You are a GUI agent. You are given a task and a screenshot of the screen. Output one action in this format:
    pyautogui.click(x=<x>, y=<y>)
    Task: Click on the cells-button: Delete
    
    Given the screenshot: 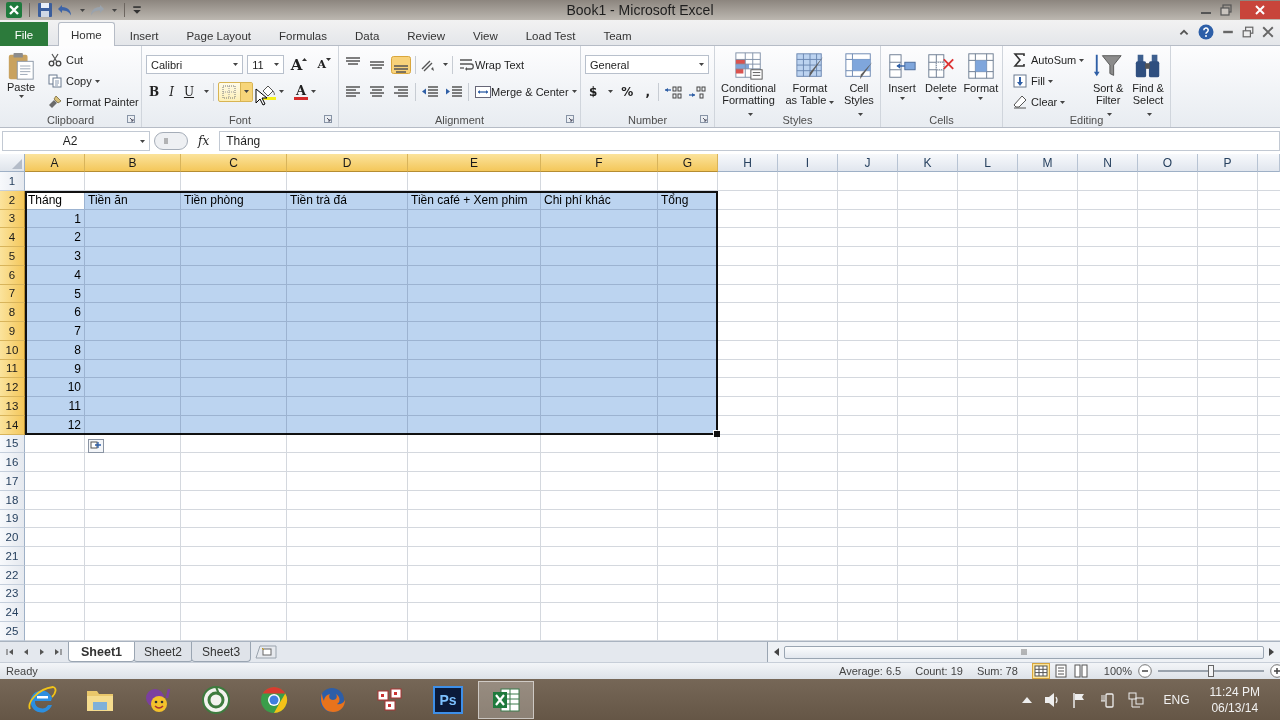 What is the action you would take?
    pyautogui.click(x=941, y=81)
    